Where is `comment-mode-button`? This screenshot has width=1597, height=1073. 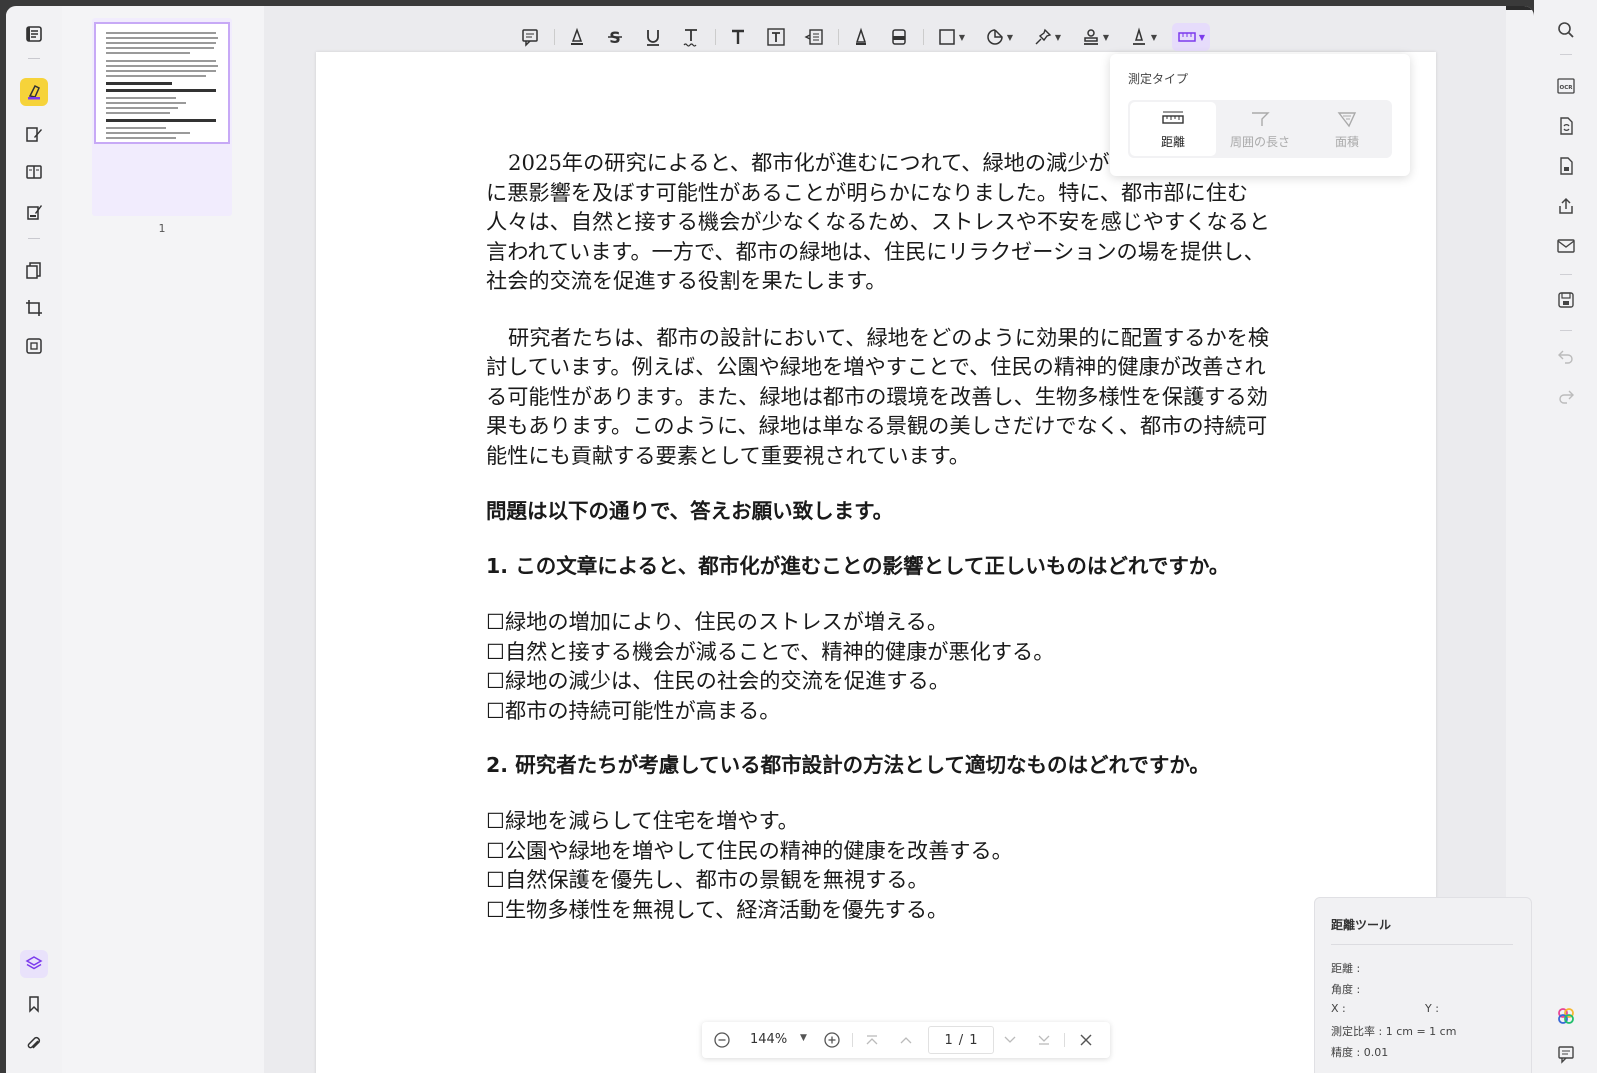 comment-mode-button is located at coordinates (34, 92).